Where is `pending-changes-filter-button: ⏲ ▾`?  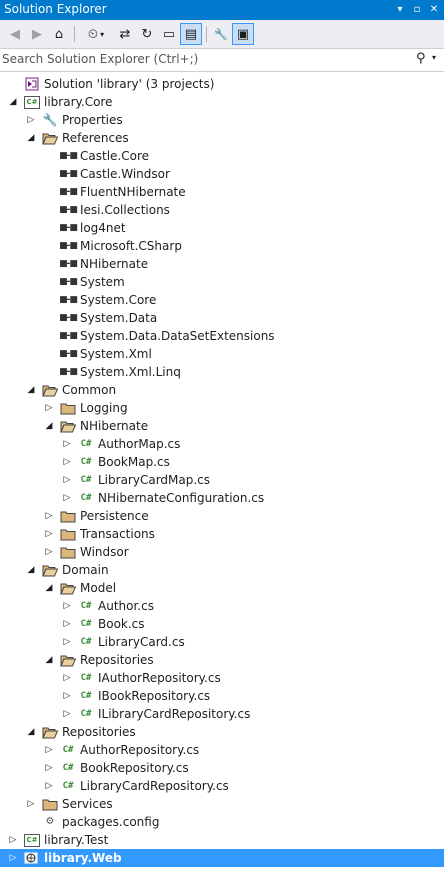 pending-changes-filter-button: ⏲ ▾ is located at coordinates (96, 34).